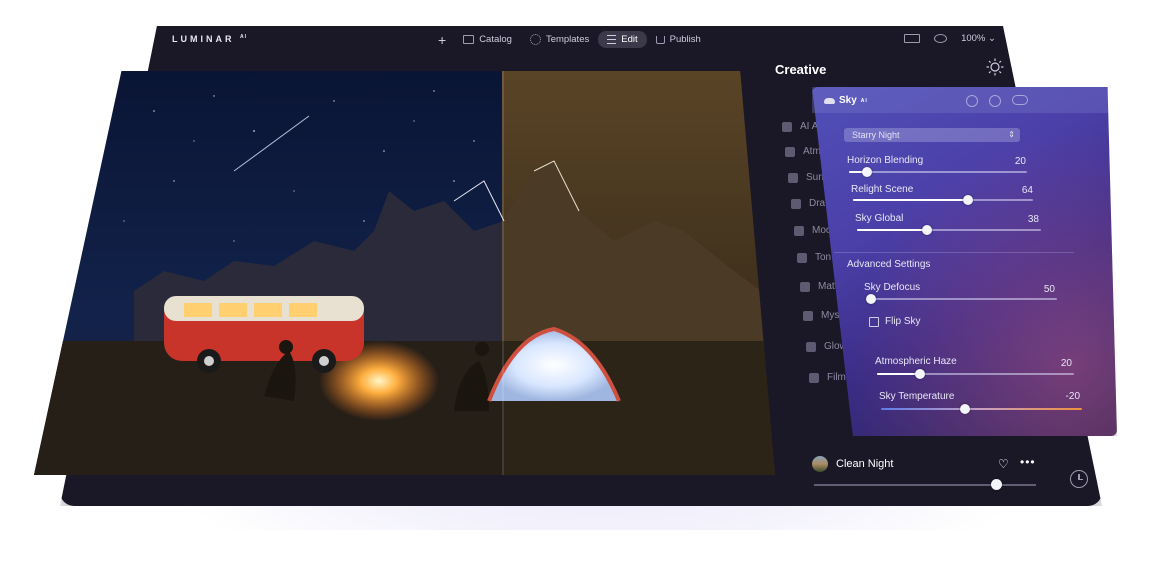 This screenshot has width=1170, height=561. Describe the element at coordinates (814, 257) in the screenshot. I see `tool-toning: Ton` at that location.